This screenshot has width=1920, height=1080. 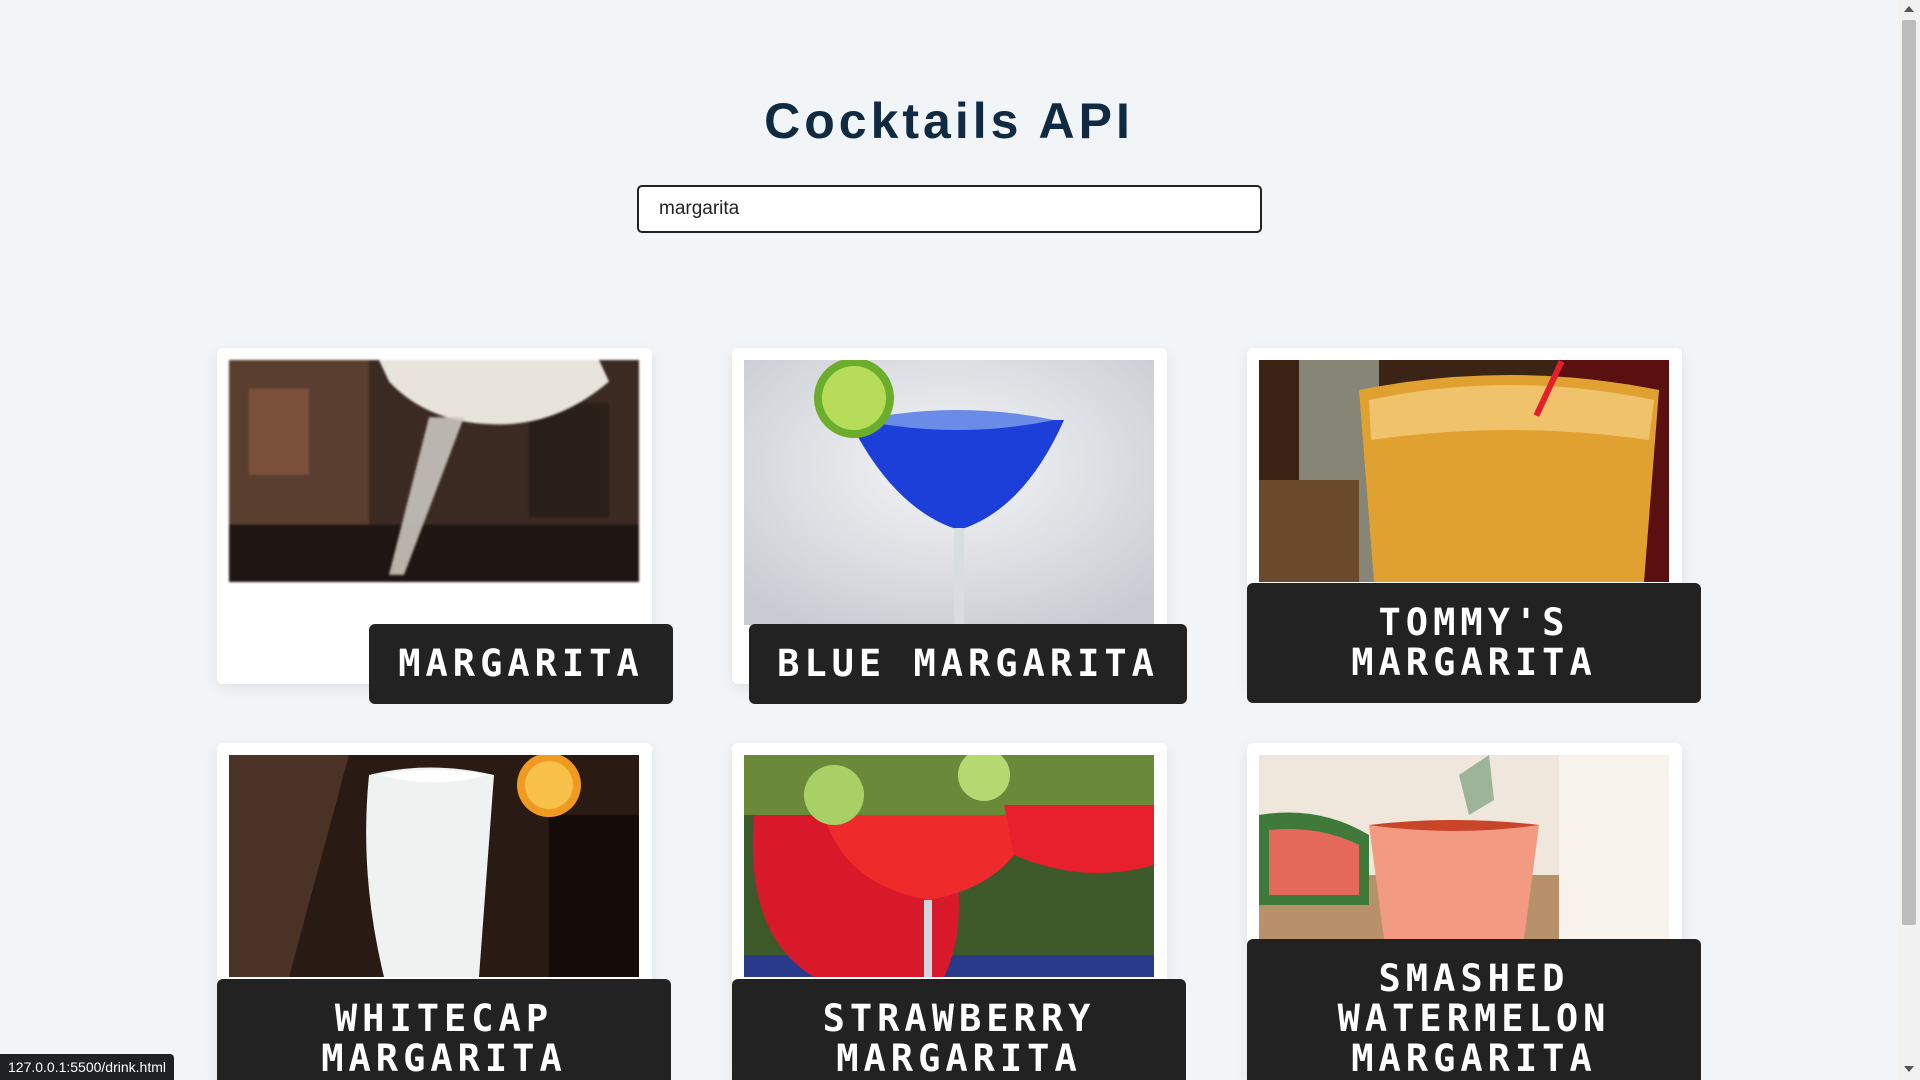 I want to click on scroll-down-icon, so click(x=1909, y=1069).